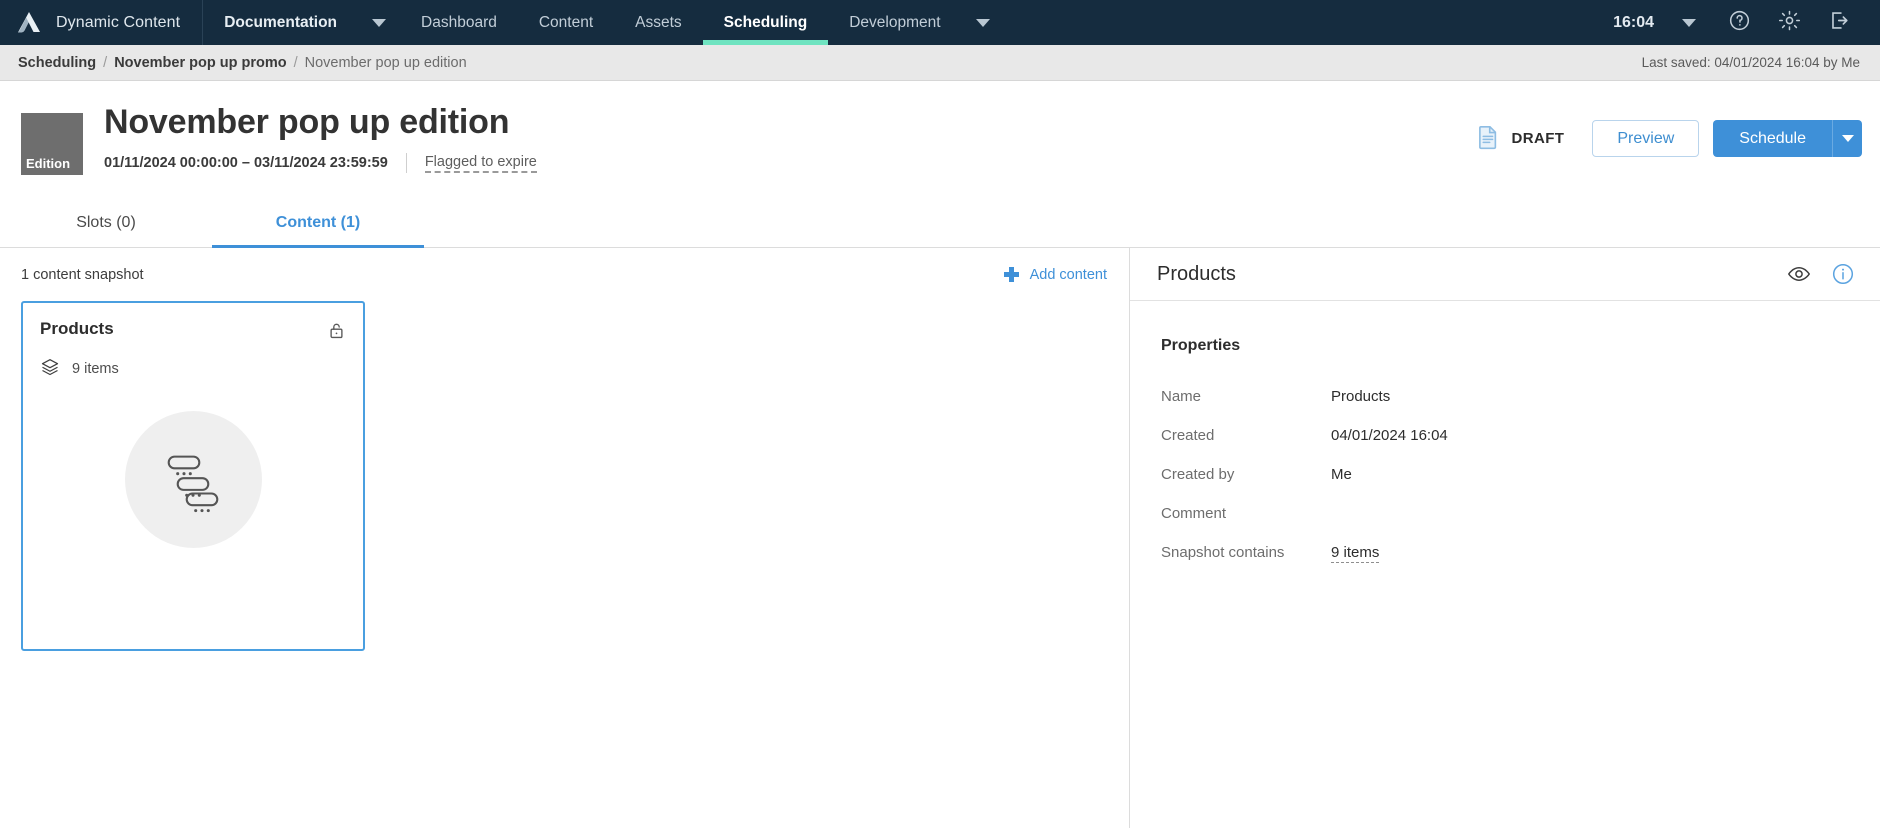 This screenshot has height=828, width=1880. What do you see at coordinates (385, 62) in the screenshot?
I see `breadcrumb-item-edition: November pop up edition` at bounding box center [385, 62].